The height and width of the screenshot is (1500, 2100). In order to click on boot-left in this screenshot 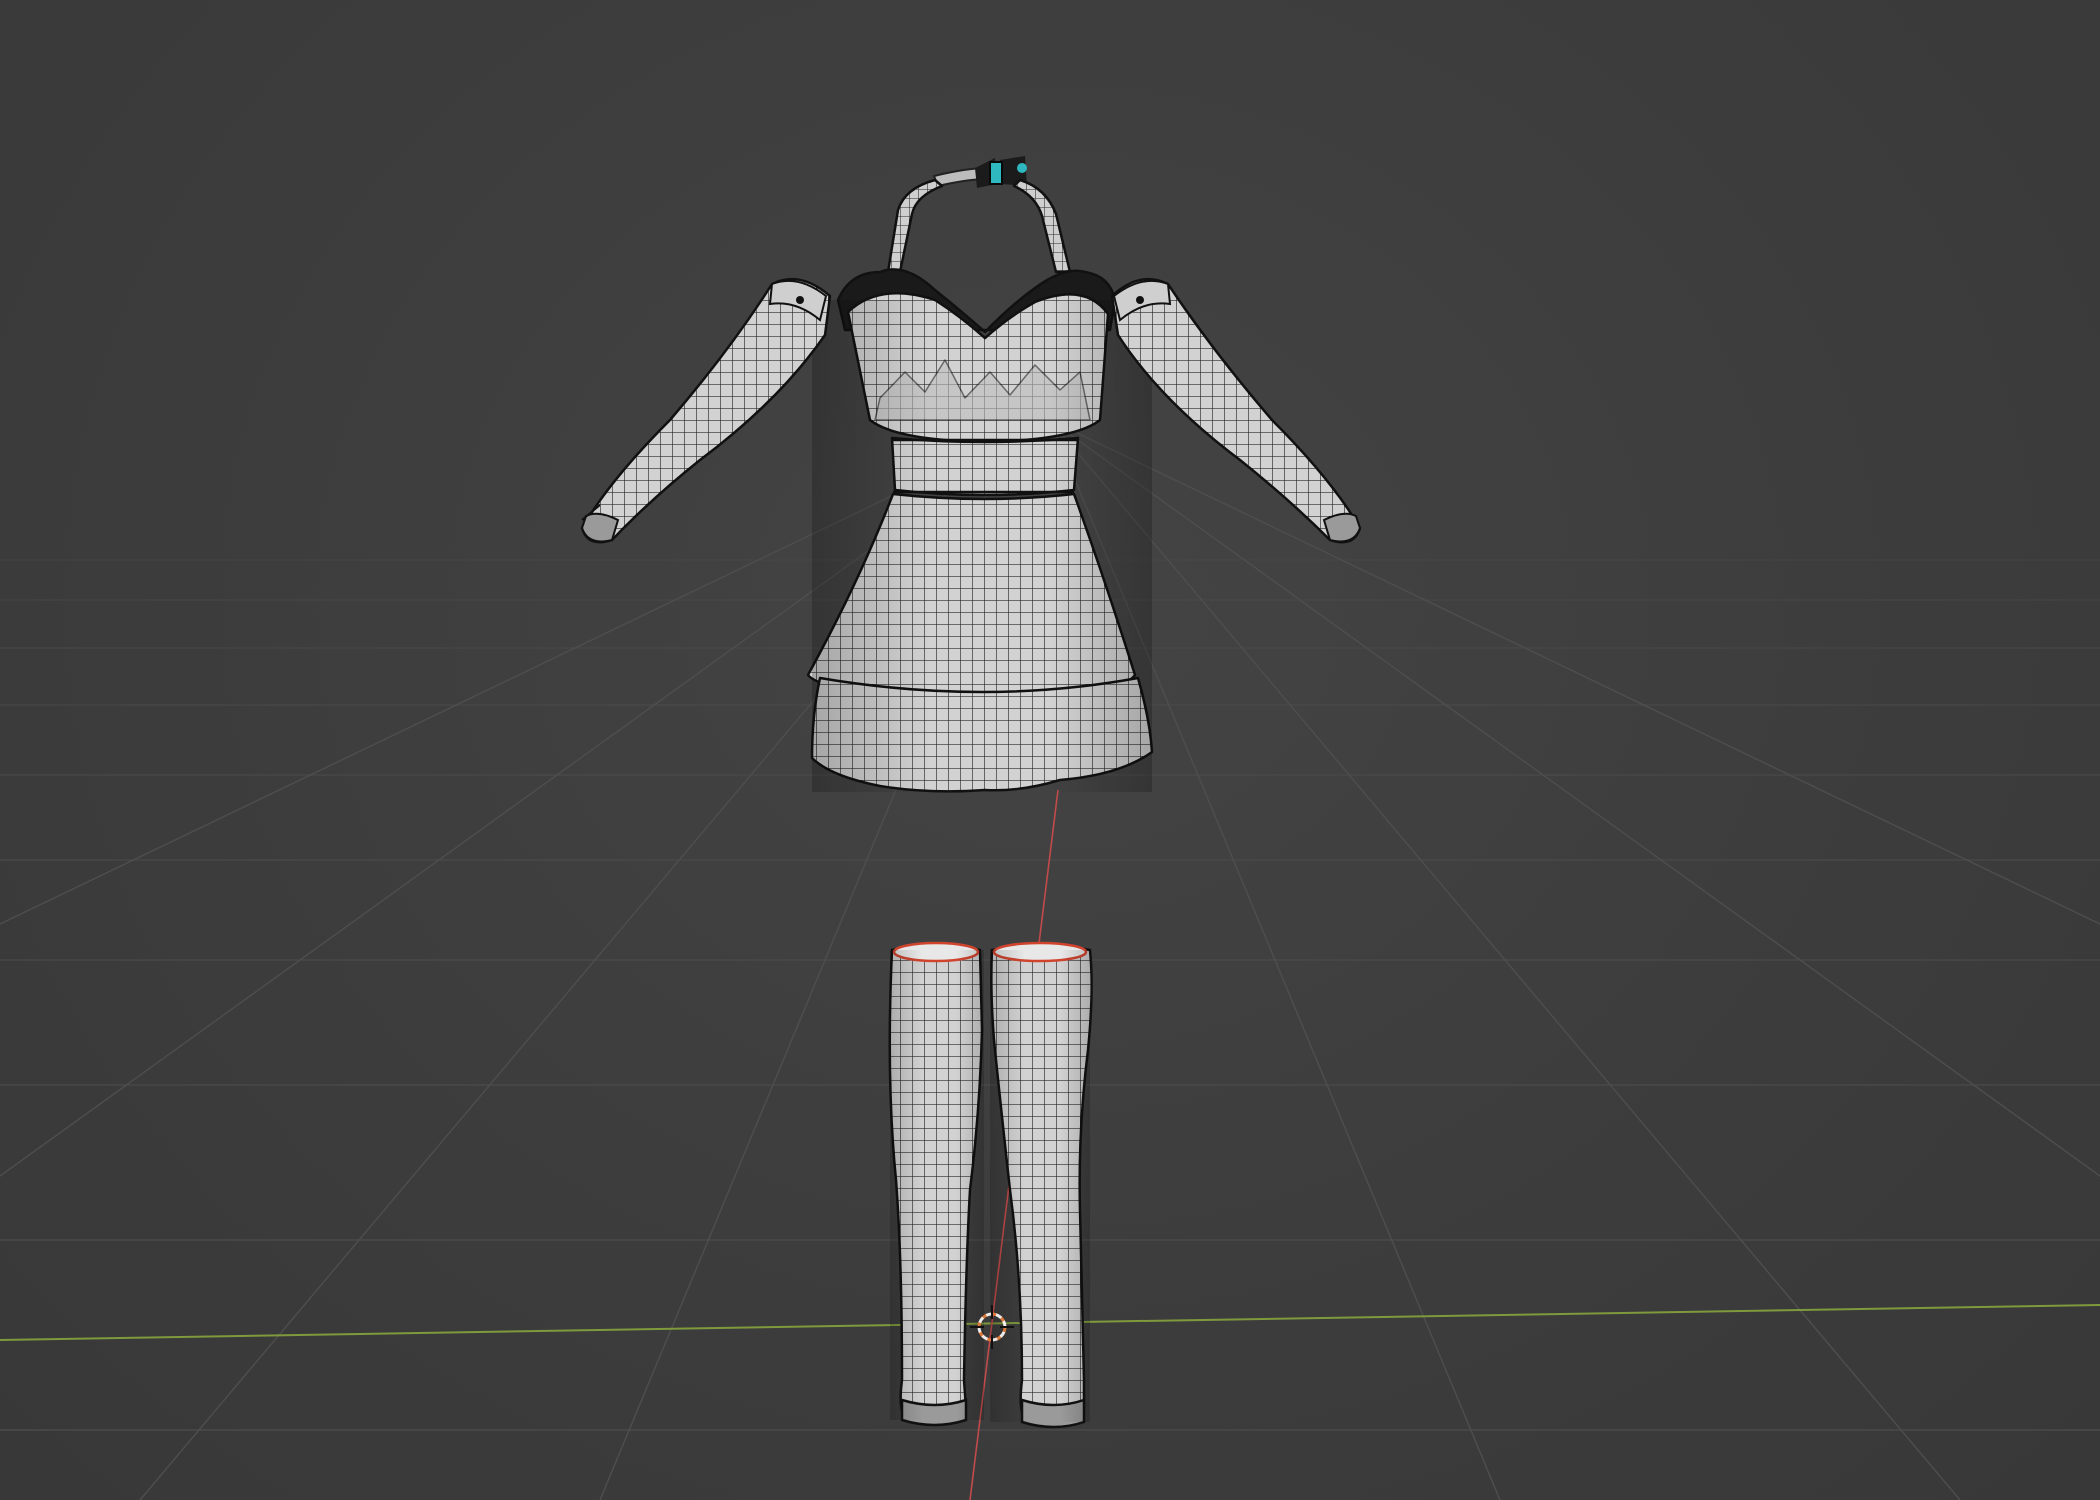, I will do `click(936, 1184)`.